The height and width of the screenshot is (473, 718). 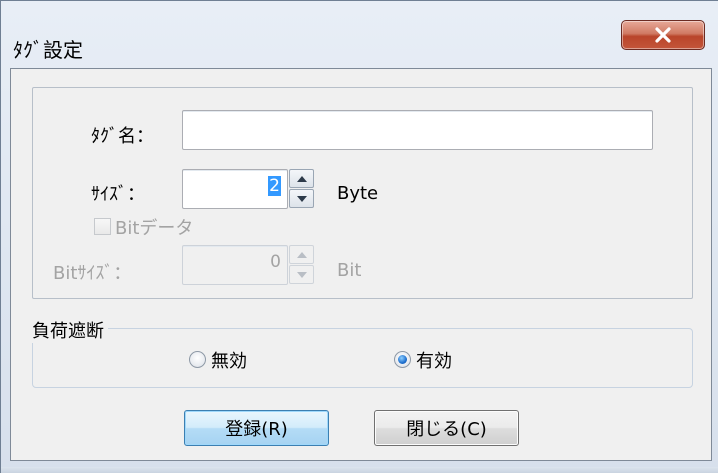 I want to click on bit-size-unit: Bit, so click(x=349, y=270).